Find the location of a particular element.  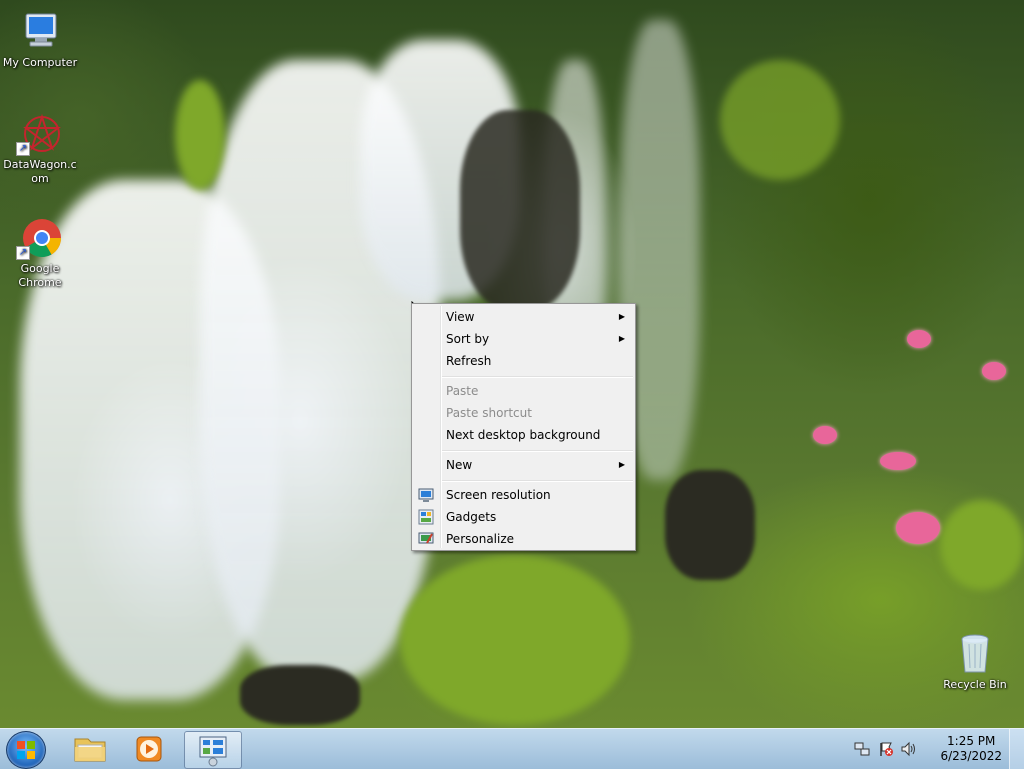

desktop-icon-datawagon: ↗ DataWagon.c om is located at coordinates (40, 149).